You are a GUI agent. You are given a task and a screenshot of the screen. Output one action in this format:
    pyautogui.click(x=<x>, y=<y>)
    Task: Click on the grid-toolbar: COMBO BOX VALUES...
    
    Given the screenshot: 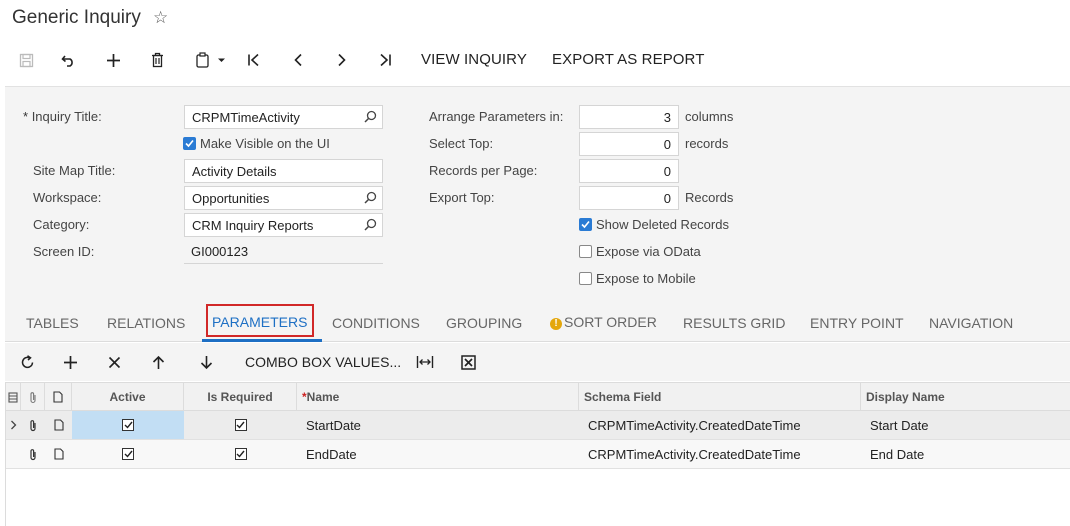 What is the action you would take?
    pyautogui.click(x=537, y=362)
    